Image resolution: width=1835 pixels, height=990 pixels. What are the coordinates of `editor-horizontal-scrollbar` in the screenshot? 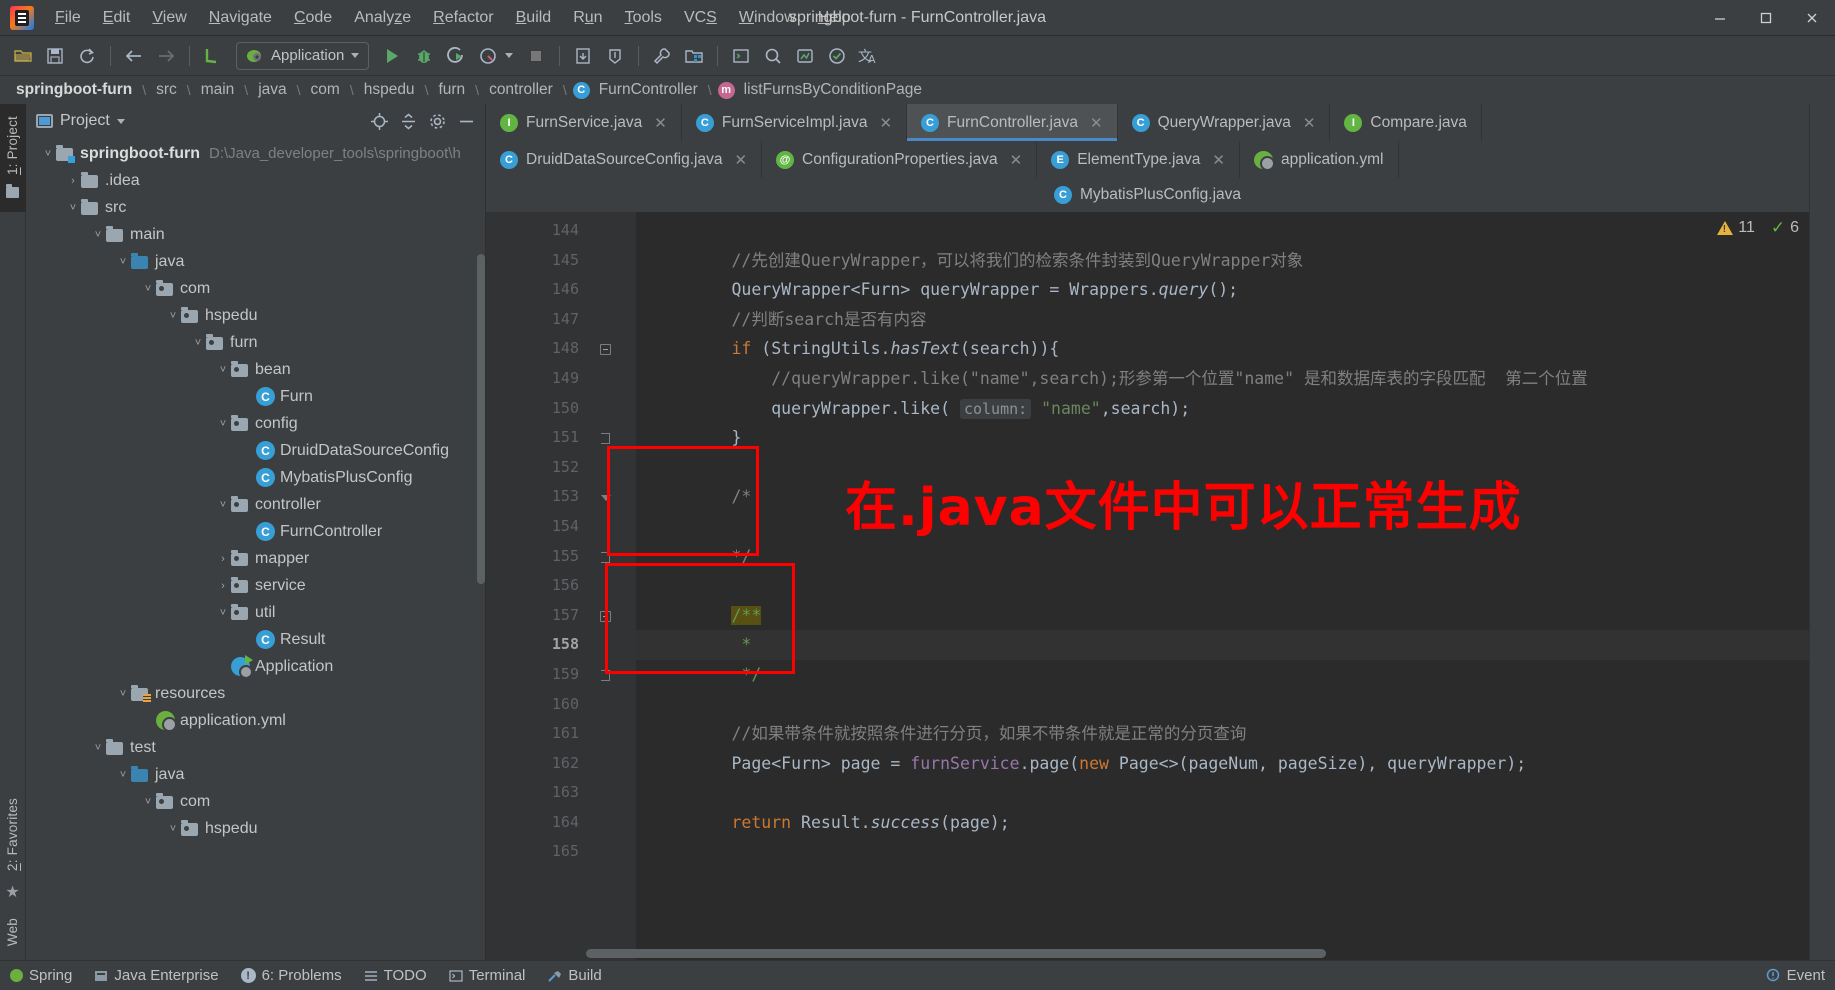 It's located at (956, 953).